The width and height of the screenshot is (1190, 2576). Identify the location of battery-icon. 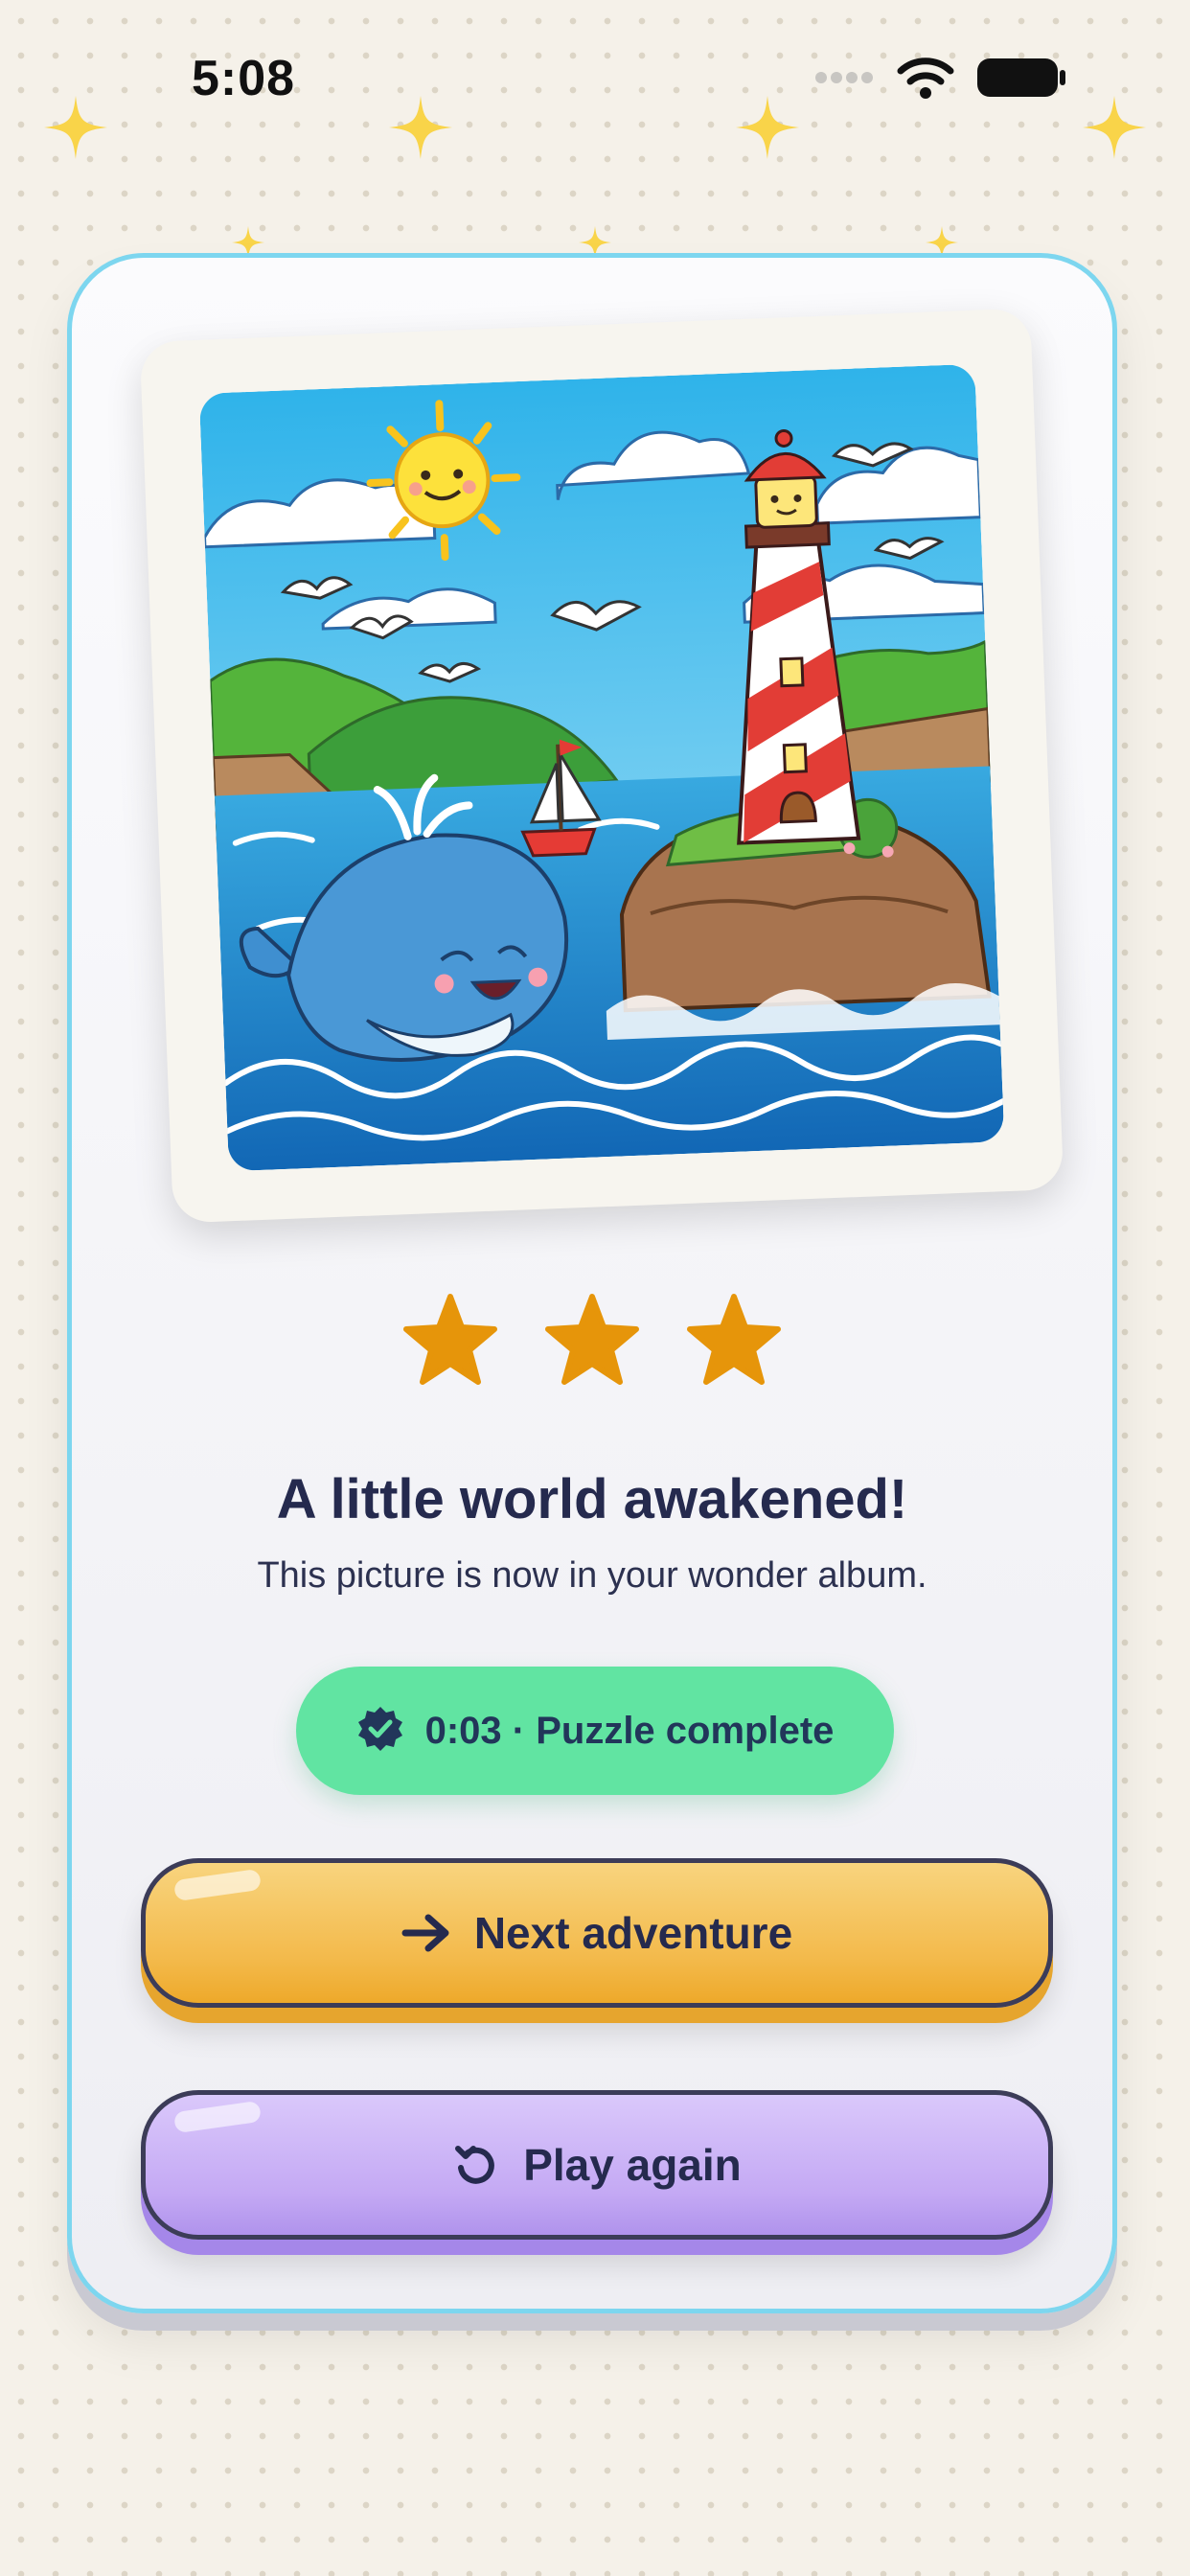
(1021, 80).